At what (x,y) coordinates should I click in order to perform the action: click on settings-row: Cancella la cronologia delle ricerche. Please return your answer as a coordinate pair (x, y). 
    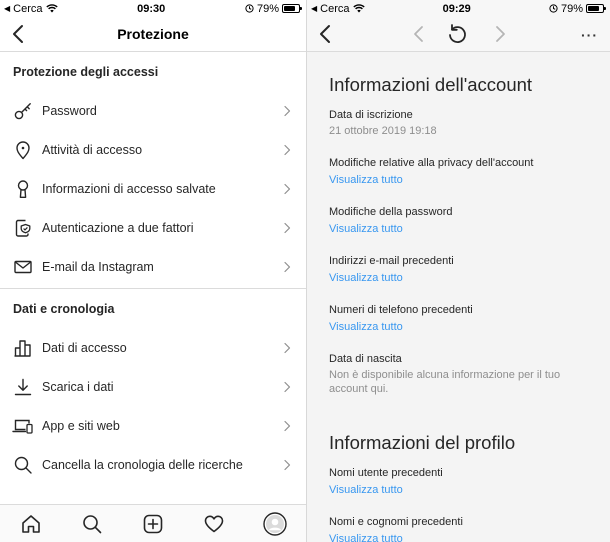
    Looking at the image, I should click on (153, 464).